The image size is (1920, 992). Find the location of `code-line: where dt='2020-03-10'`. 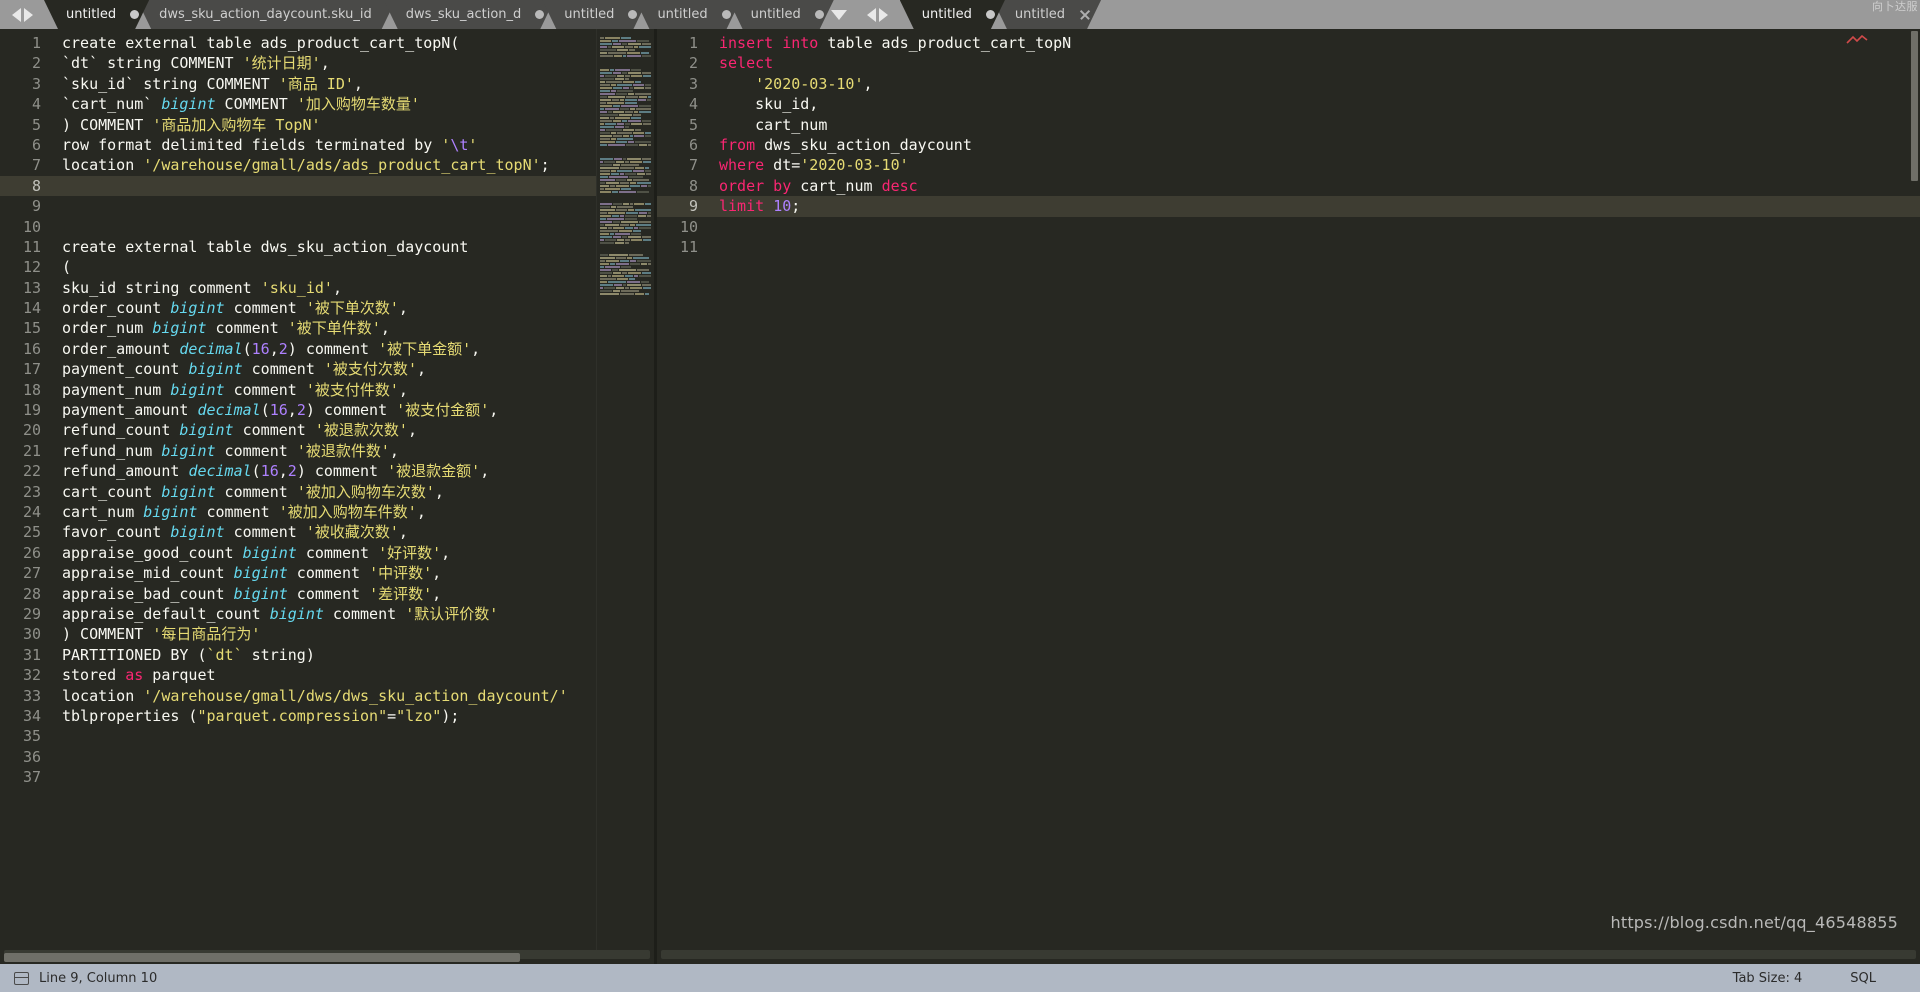

code-line: where dt='2020-03-10' is located at coordinates (1314, 165).